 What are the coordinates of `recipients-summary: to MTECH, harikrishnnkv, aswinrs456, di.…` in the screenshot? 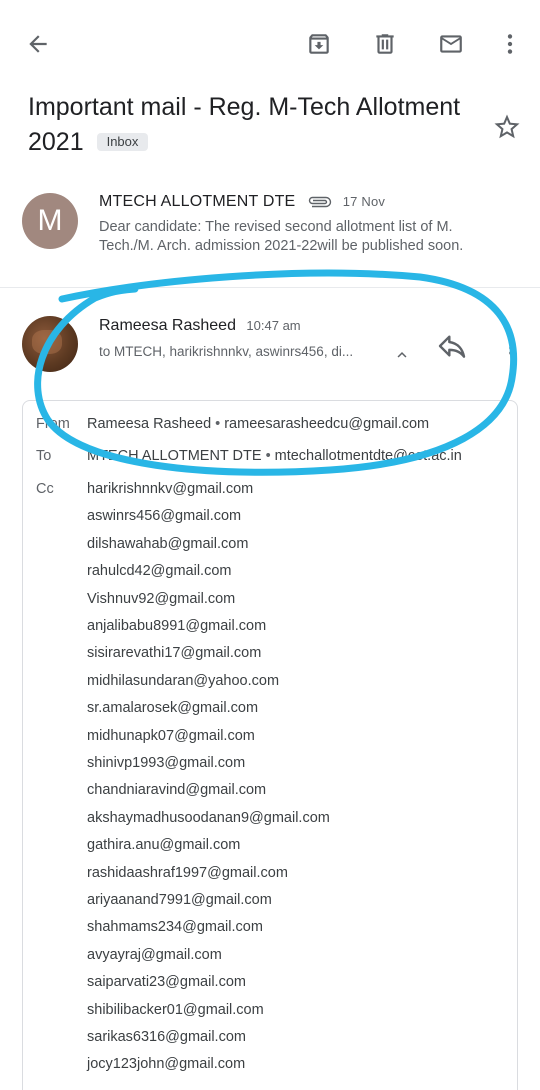 It's located at (244, 351).